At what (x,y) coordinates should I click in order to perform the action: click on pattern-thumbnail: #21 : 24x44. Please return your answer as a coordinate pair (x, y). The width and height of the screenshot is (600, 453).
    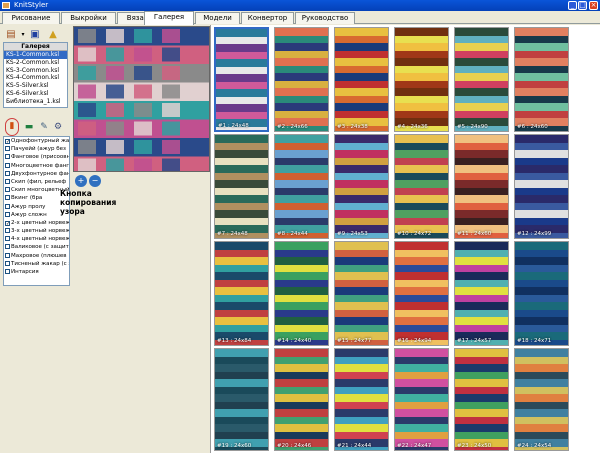
    Looking at the image, I should click on (361, 399).